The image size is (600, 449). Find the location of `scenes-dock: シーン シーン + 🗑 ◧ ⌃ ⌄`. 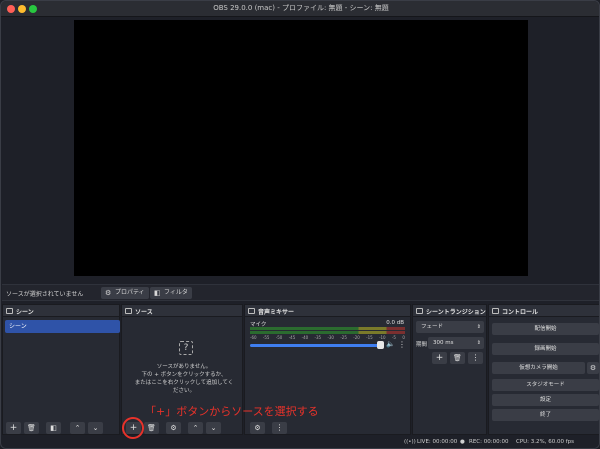

scenes-dock: シーン シーン + 🗑 ◧ ⌃ ⌄ is located at coordinates (61, 369).